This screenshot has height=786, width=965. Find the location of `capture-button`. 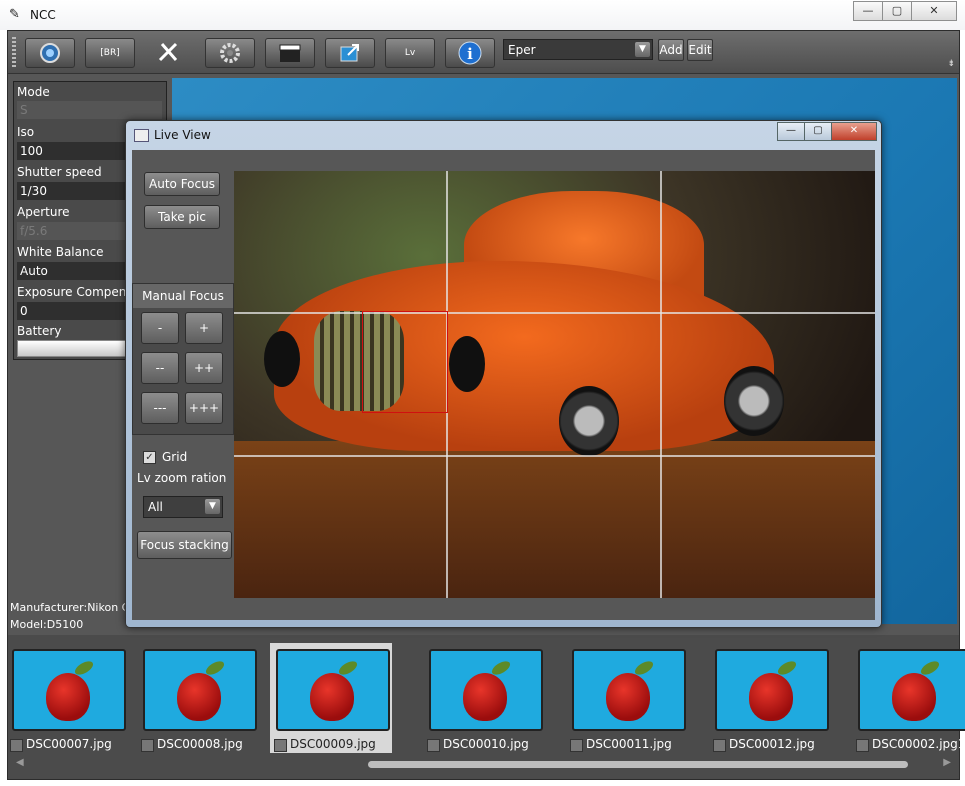

capture-button is located at coordinates (50, 53).